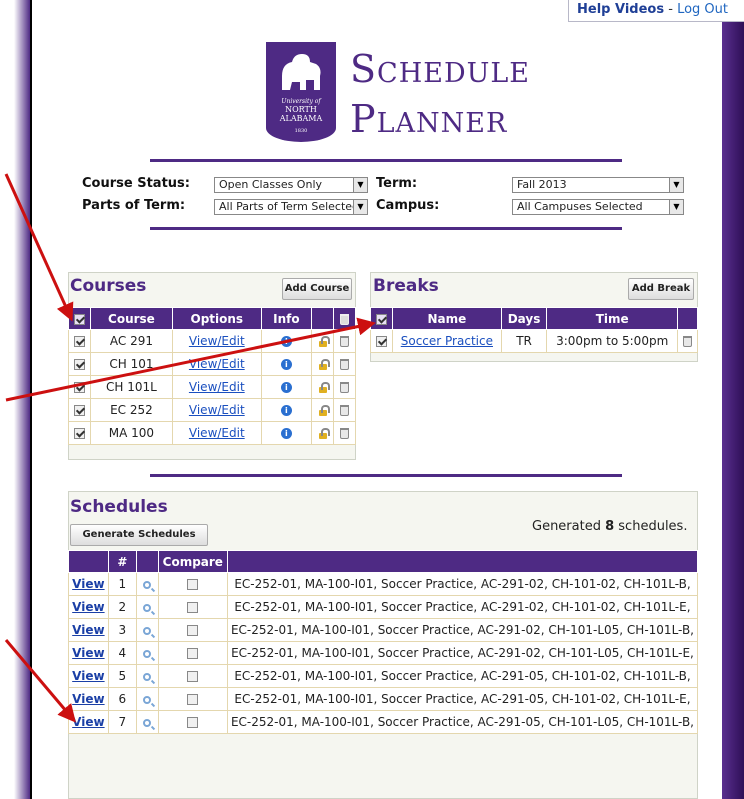 This screenshot has width=744, height=799. Describe the element at coordinates (580, 206) in the screenshot. I see `campus-value: All Campuses Selected` at that location.